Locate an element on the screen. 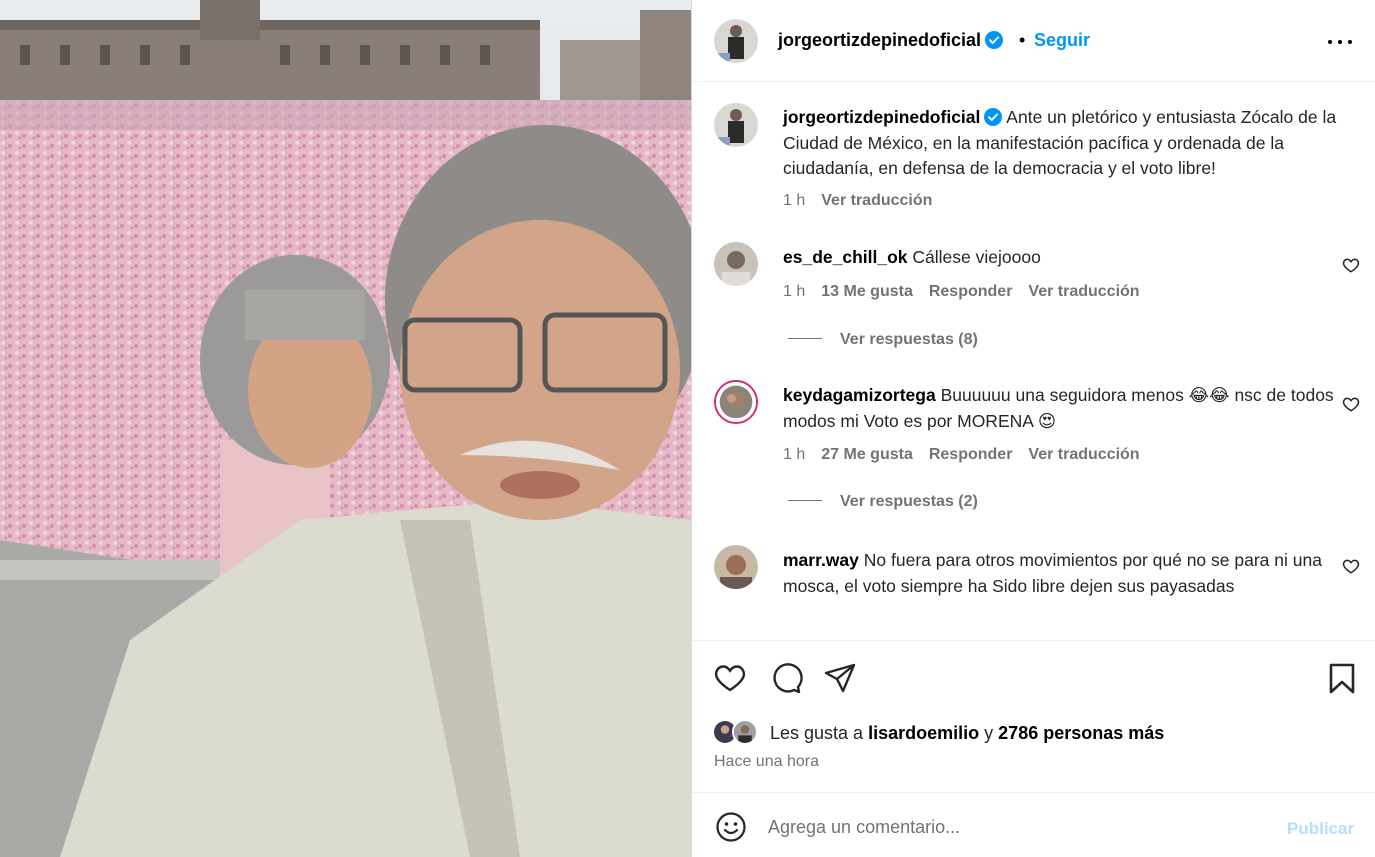 The height and width of the screenshot is (857, 1375). caption-time: 1 h is located at coordinates (794, 200).